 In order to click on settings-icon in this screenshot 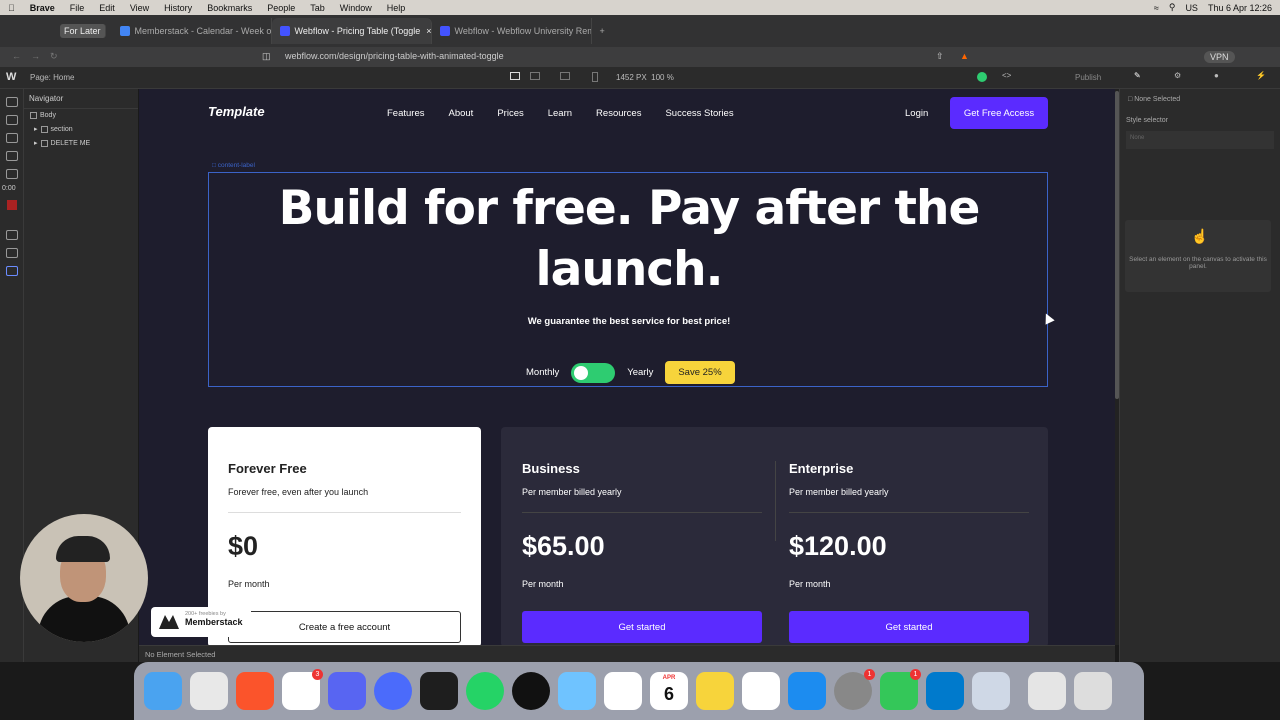, I will do `click(12, 253)`.